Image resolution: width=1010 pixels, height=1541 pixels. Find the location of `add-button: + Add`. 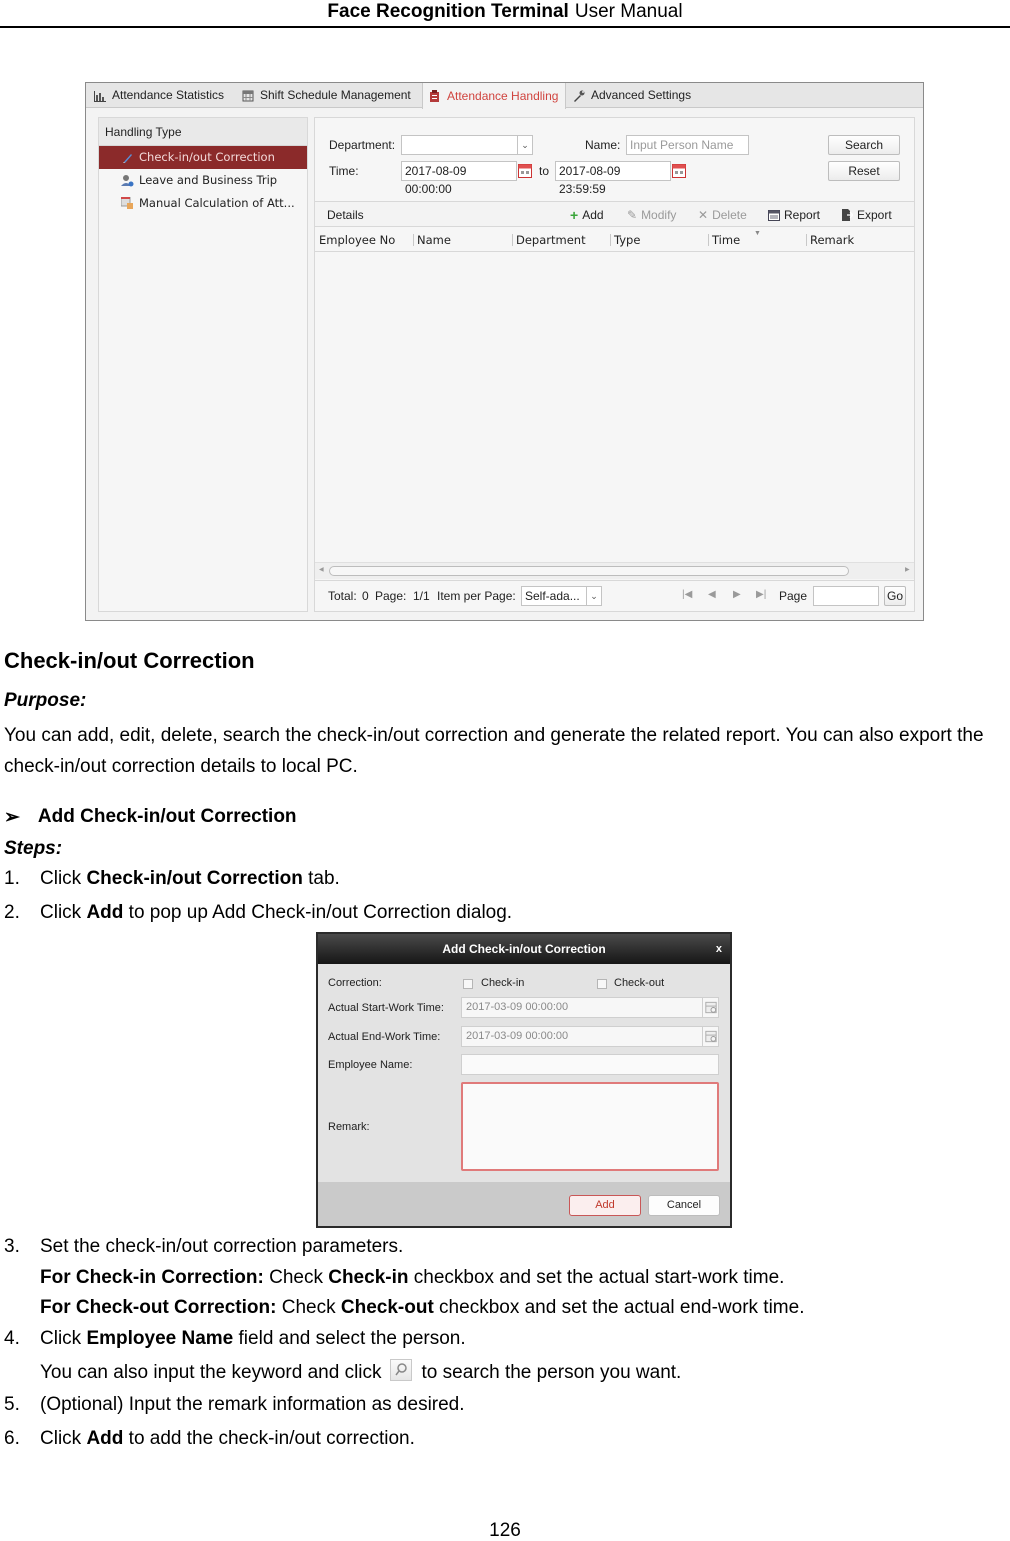

add-button: + Add is located at coordinates (587, 215).